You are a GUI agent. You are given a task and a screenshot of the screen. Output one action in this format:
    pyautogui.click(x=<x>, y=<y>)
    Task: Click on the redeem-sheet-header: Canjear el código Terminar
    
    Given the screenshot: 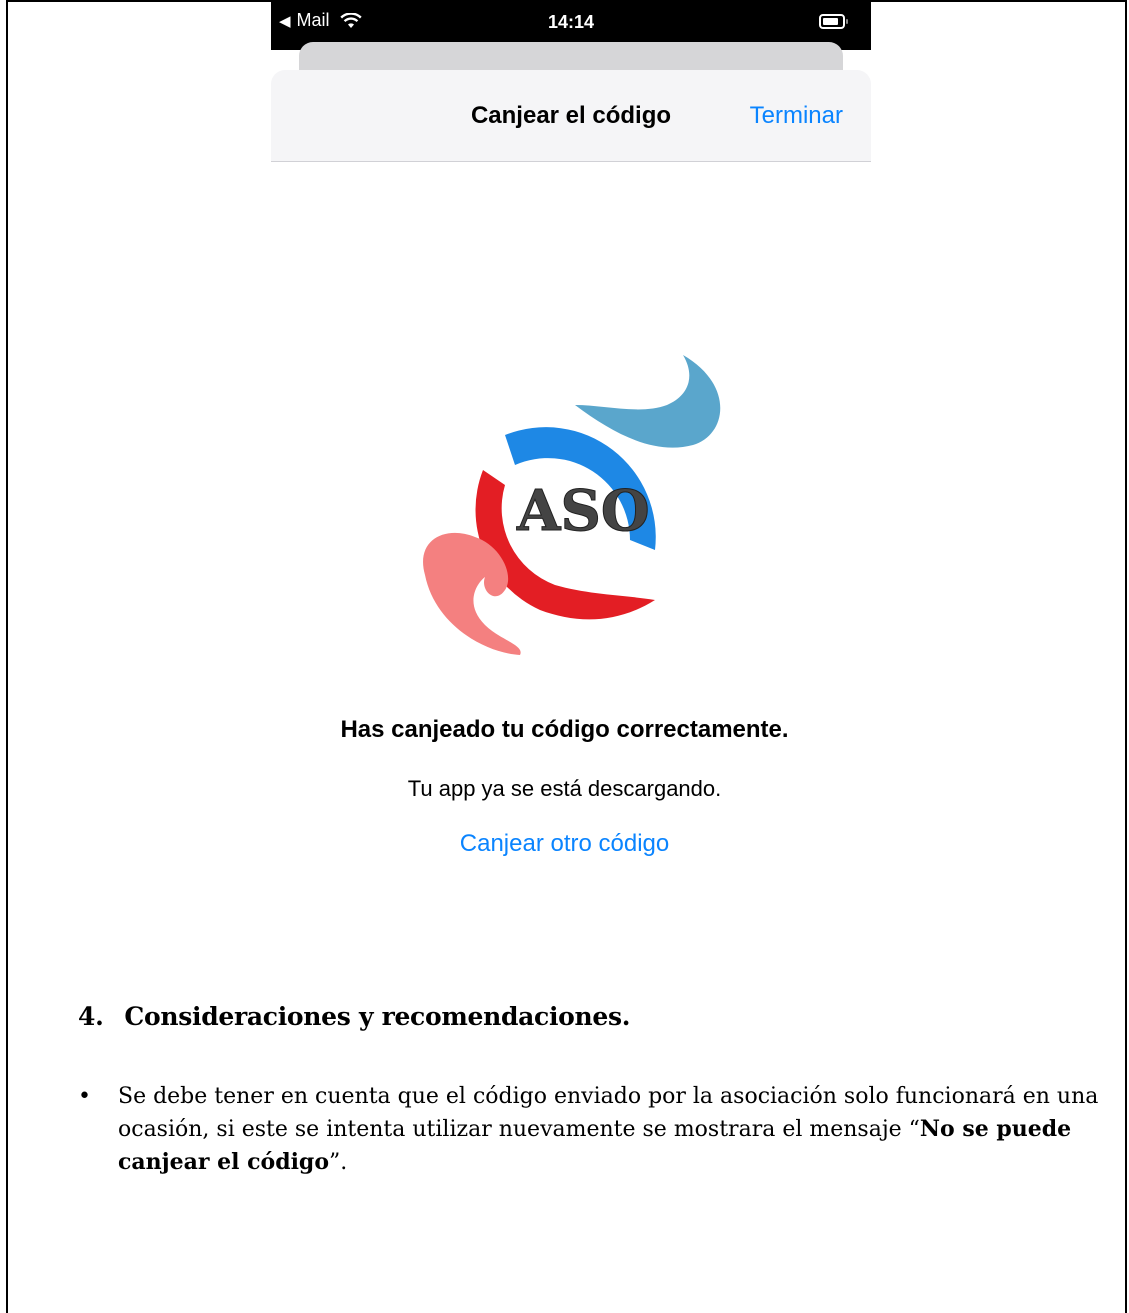 What is the action you would take?
    pyautogui.click(x=571, y=116)
    